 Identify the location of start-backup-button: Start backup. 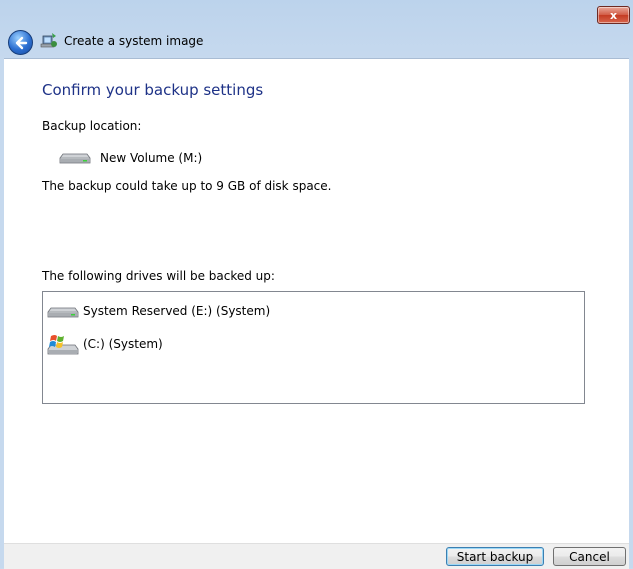
(495, 556).